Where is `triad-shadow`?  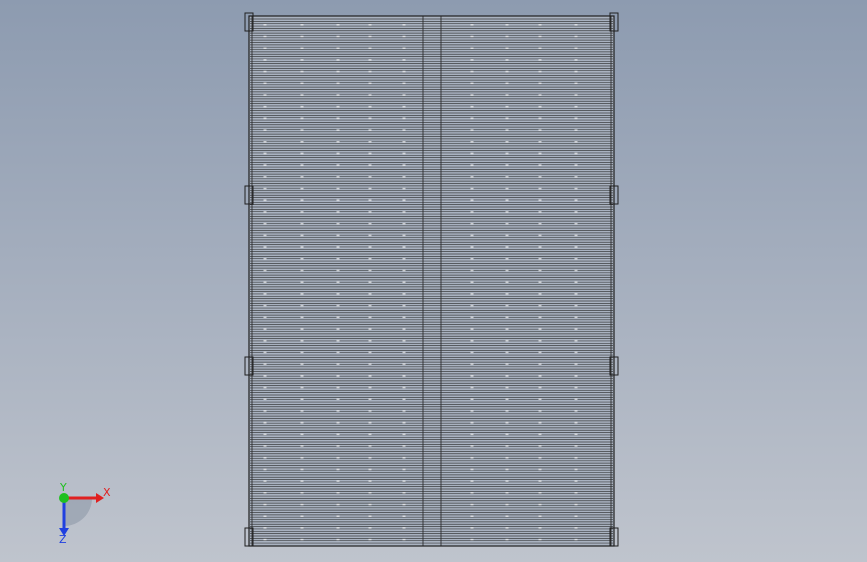 triad-shadow is located at coordinates (78, 512).